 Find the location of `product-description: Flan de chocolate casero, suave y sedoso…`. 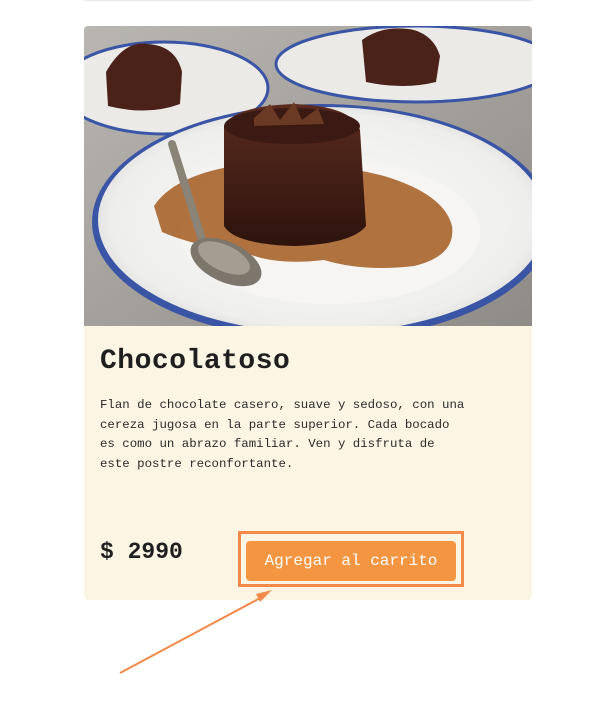

product-description: Flan de chocolate casero, suave y sedoso… is located at coordinates (282, 434).